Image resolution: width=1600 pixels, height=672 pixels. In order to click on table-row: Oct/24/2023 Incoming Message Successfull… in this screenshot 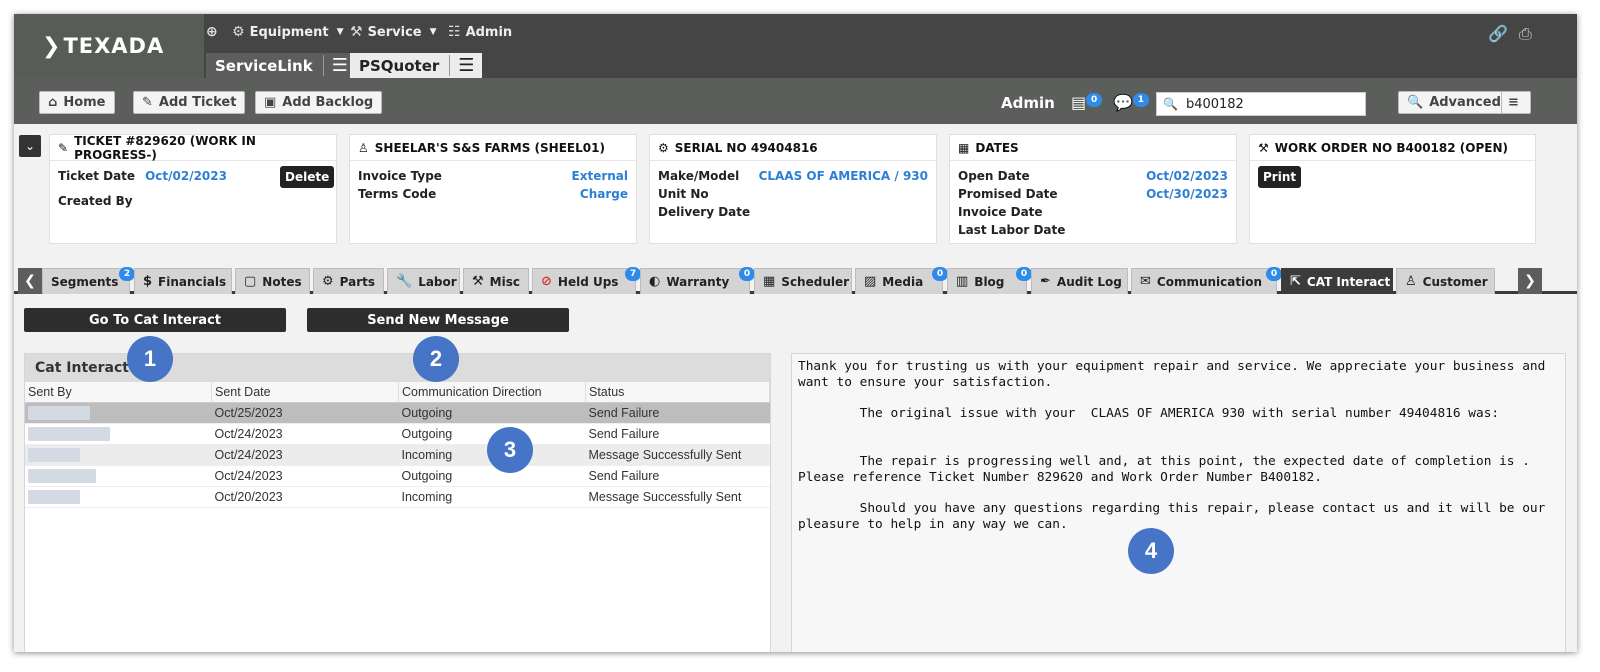, I will do `click(397, 455)`.